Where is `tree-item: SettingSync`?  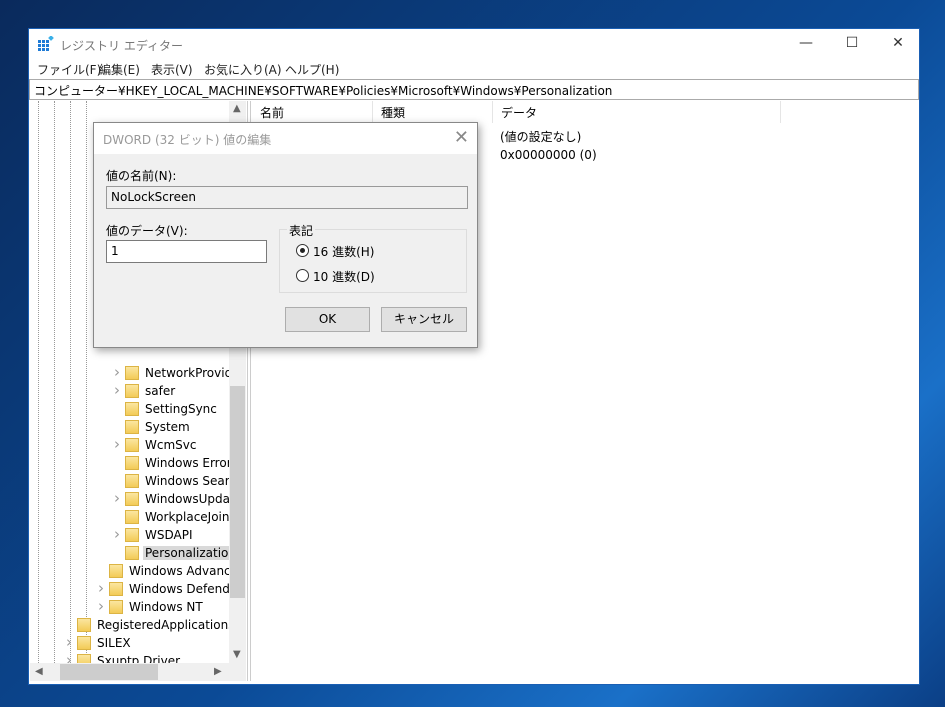 tree-item: SettingSync is located at coordinates (130, 409).